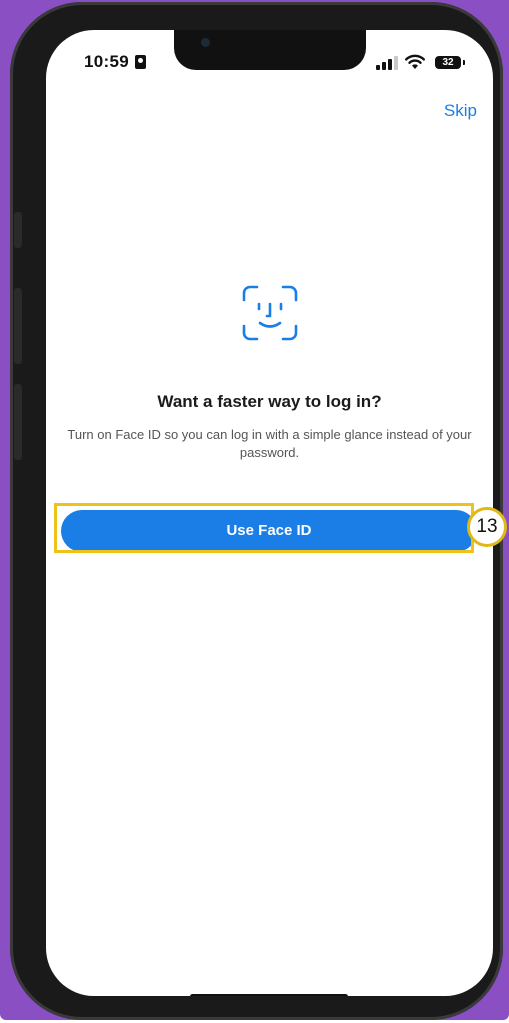 Image resolution: width=509 pixels, height=1023 pixels. What do you see at coordinates (269, 401) in the screenshot?
I see `page-title: Want a faster way to log in?` at bounding box center [269, 401].